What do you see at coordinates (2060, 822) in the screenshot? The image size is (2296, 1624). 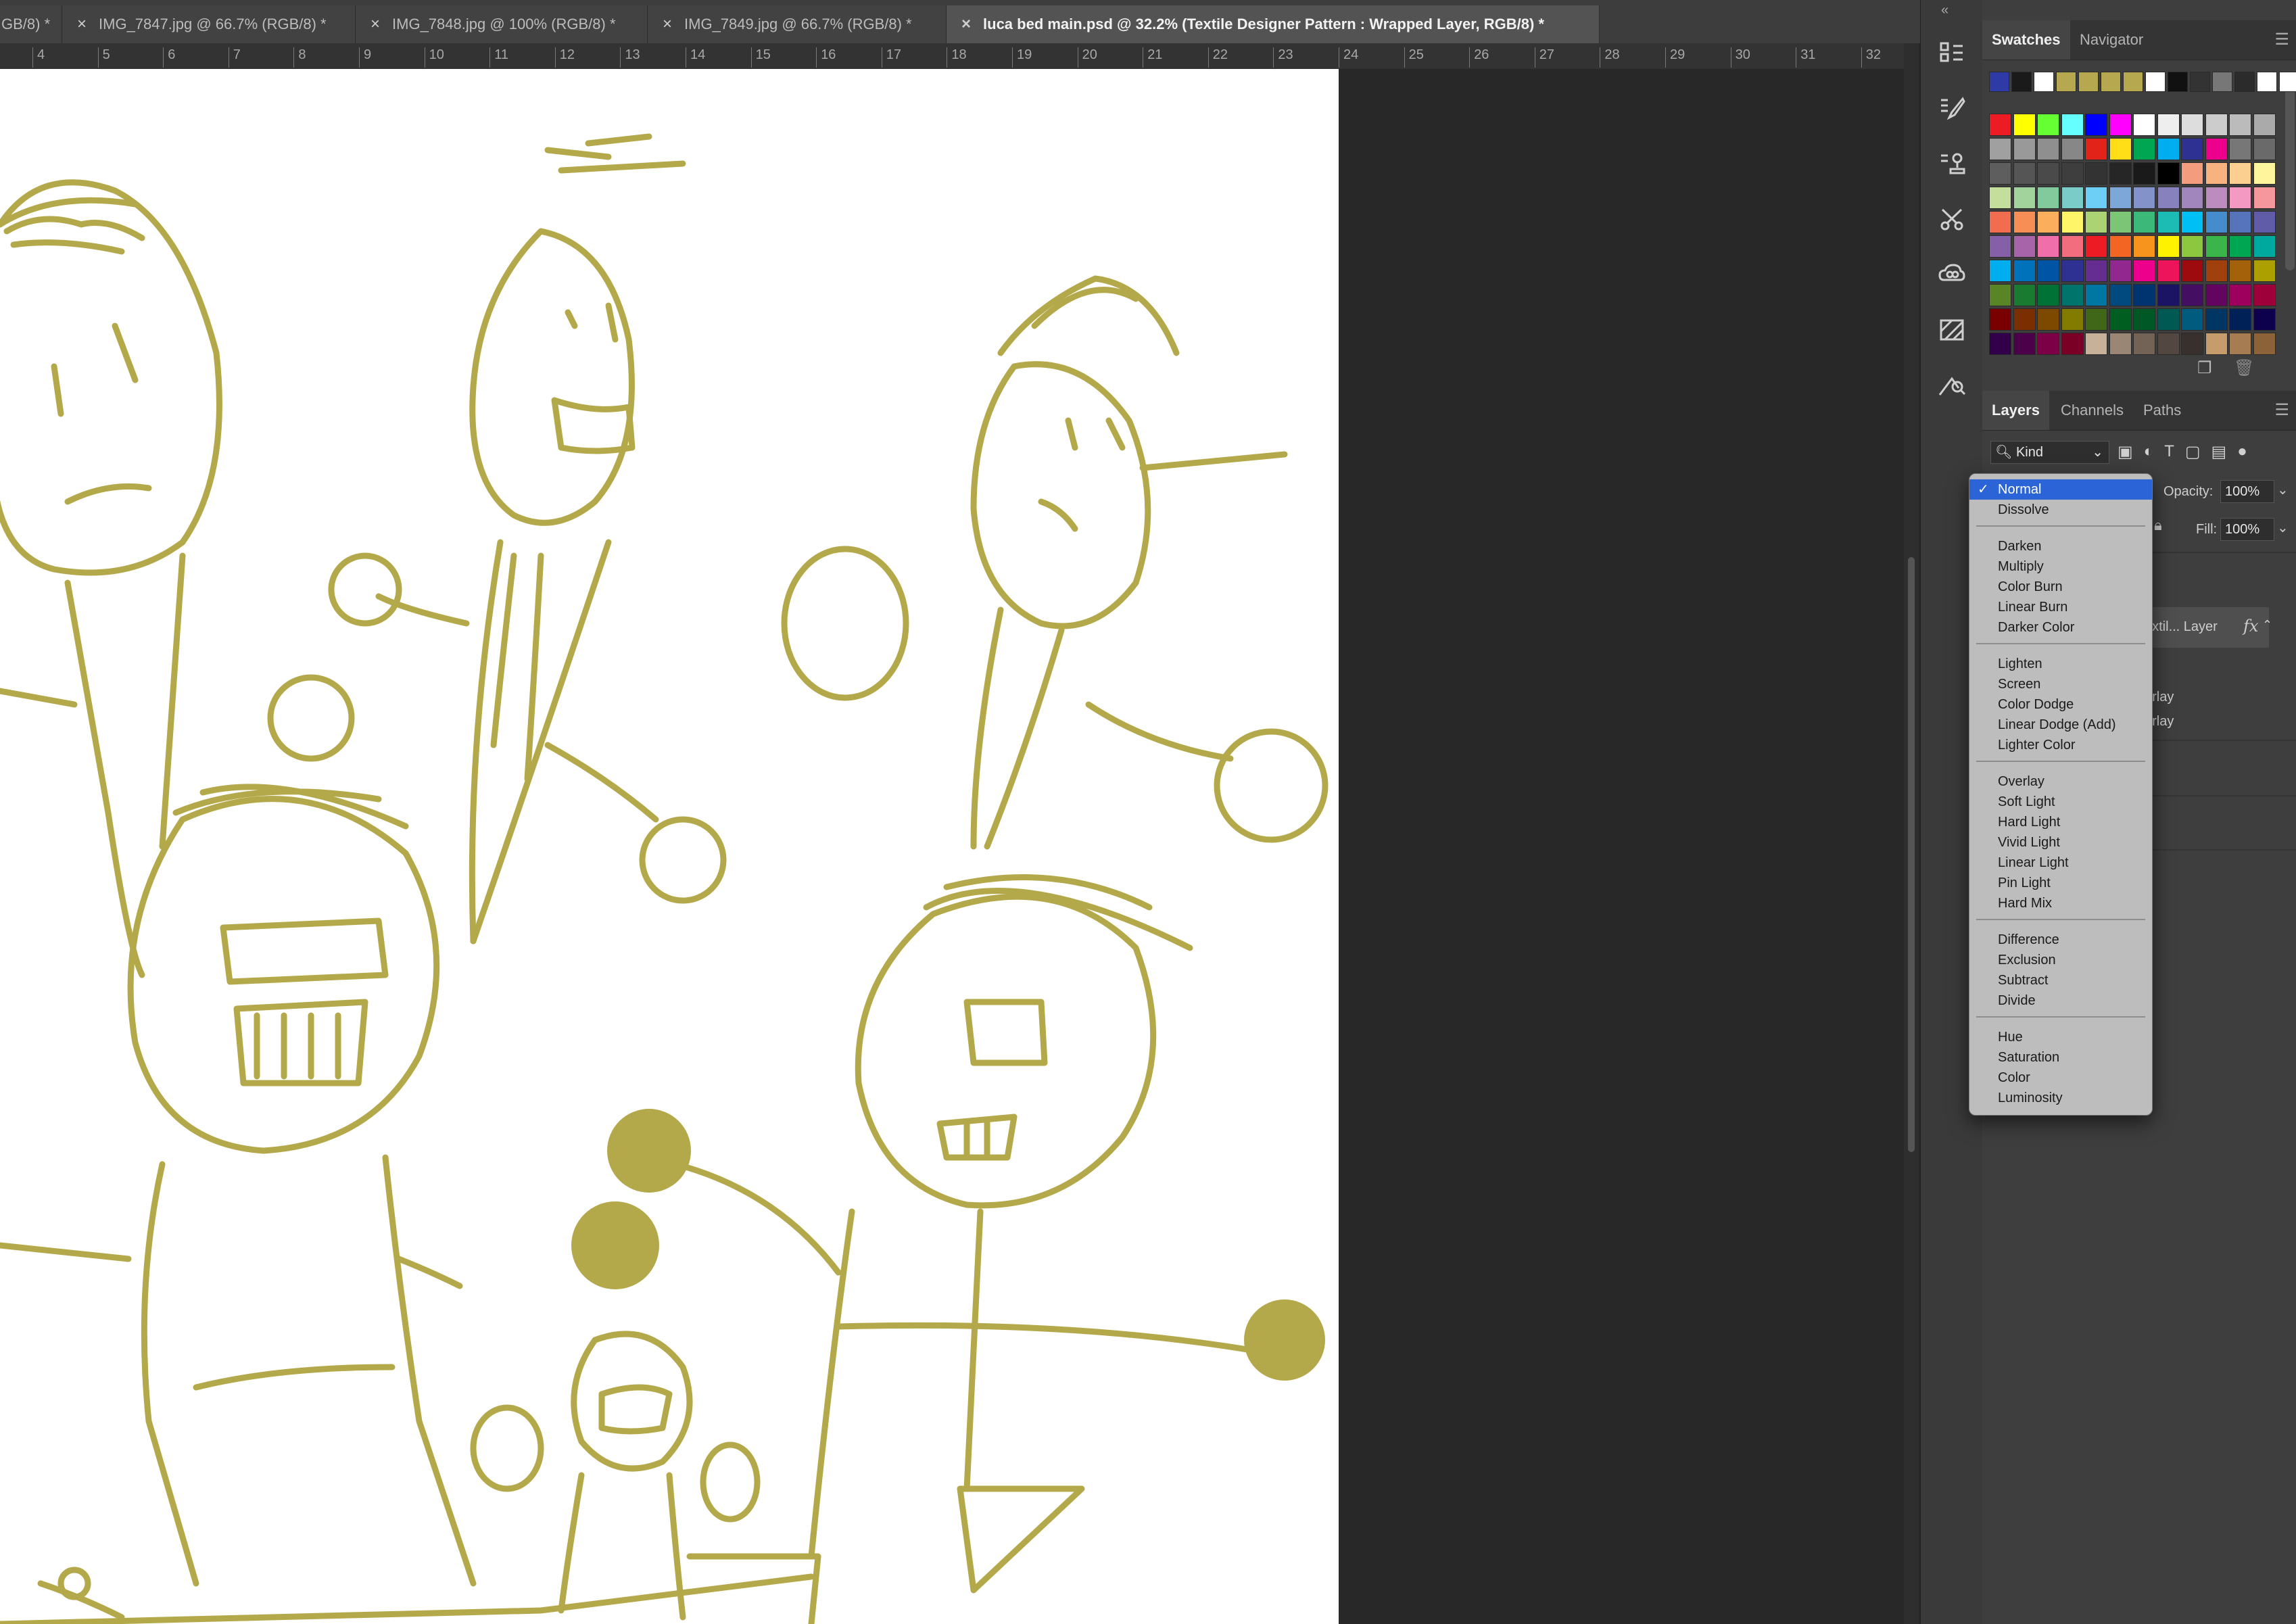 I see `blend-mode-item: Hard Light` at bounding box center [2060, 822].